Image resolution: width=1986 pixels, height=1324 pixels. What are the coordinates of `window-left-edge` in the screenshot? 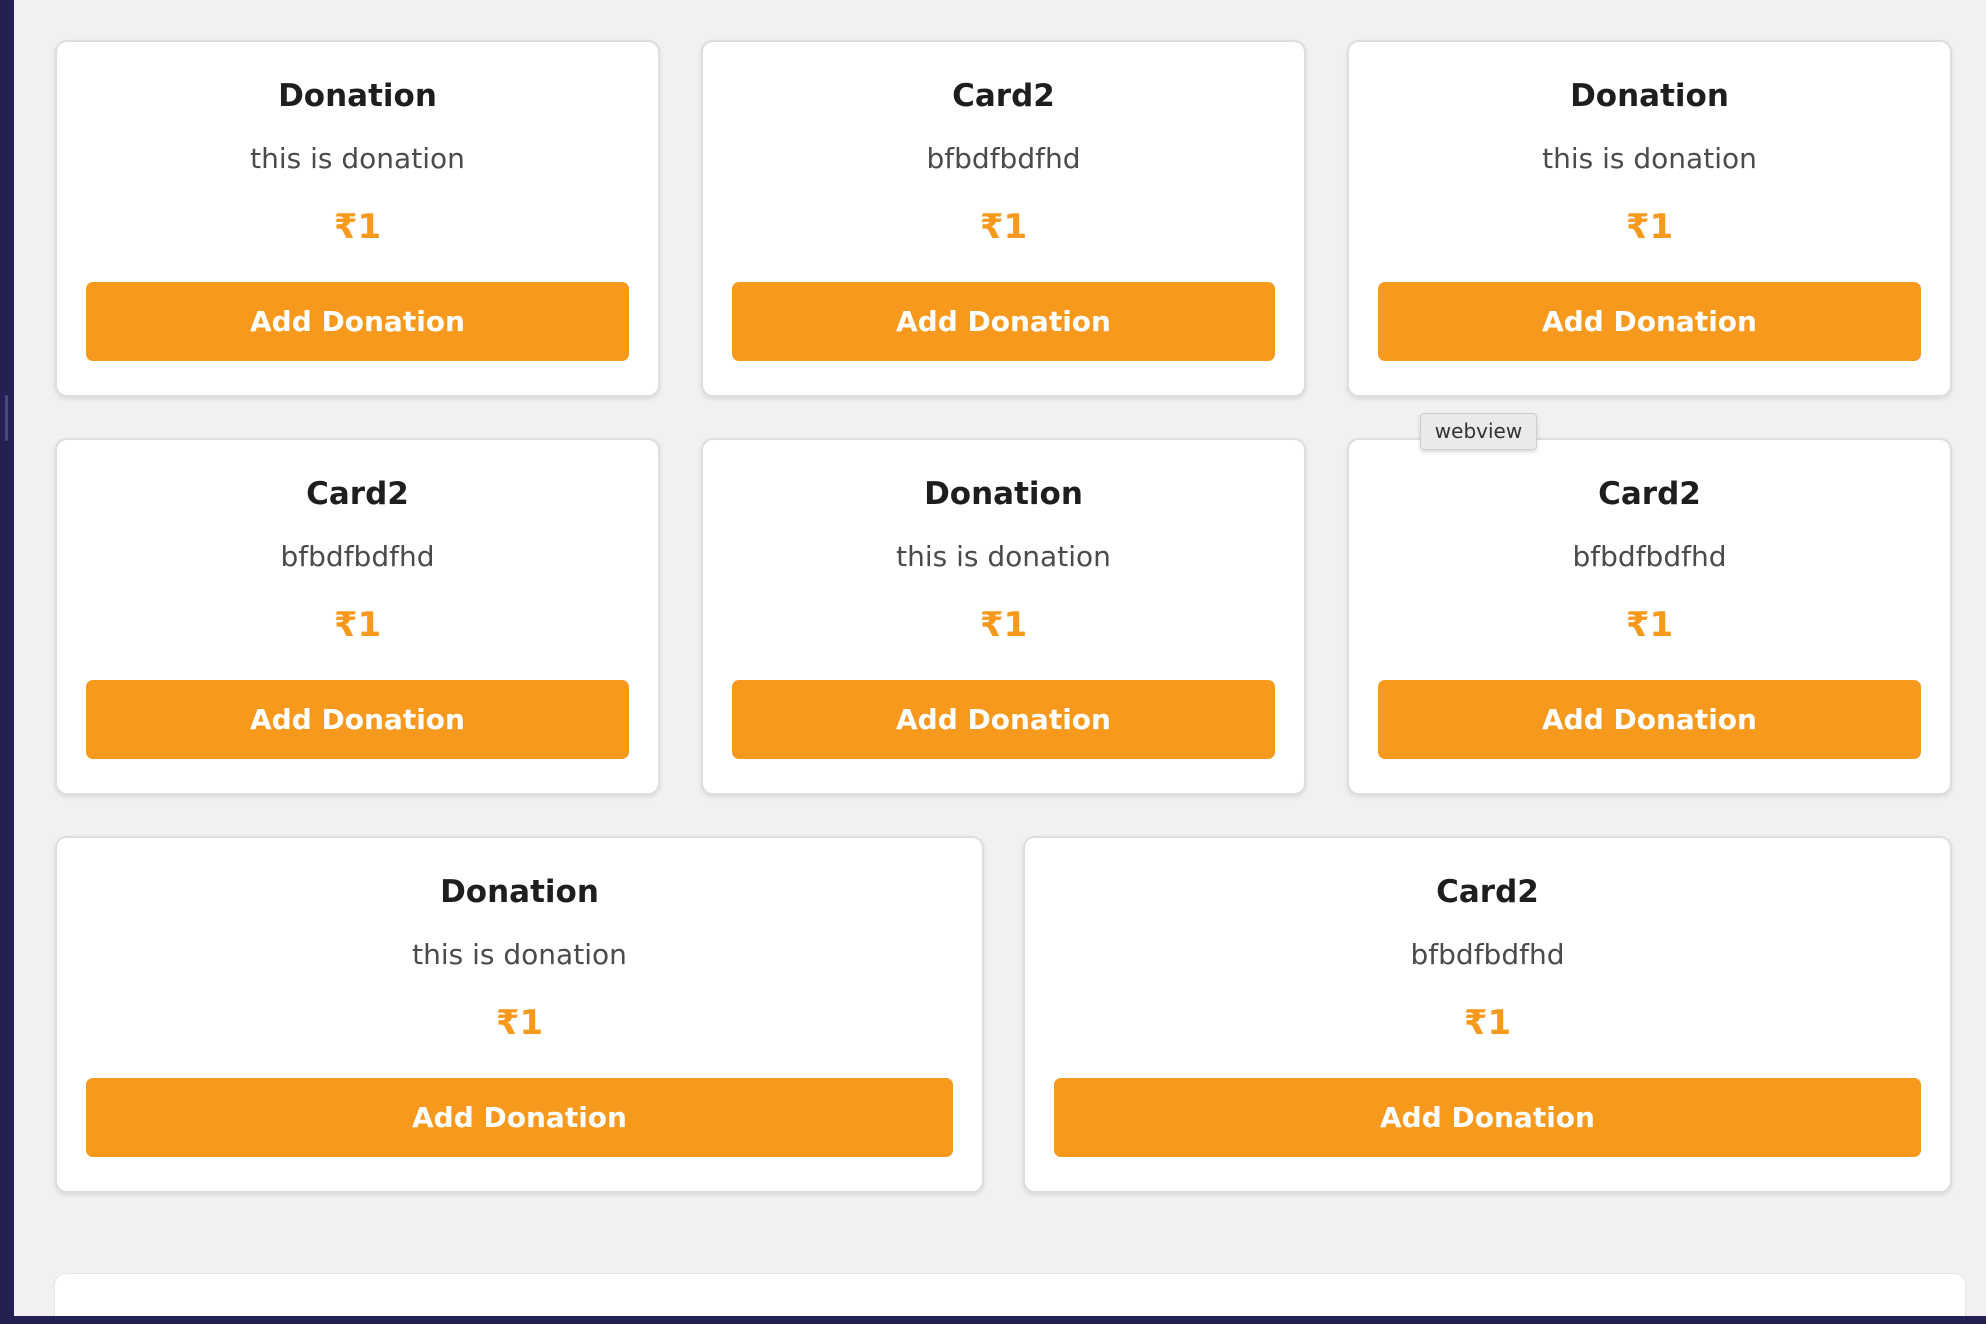 It's located at (7, 662).